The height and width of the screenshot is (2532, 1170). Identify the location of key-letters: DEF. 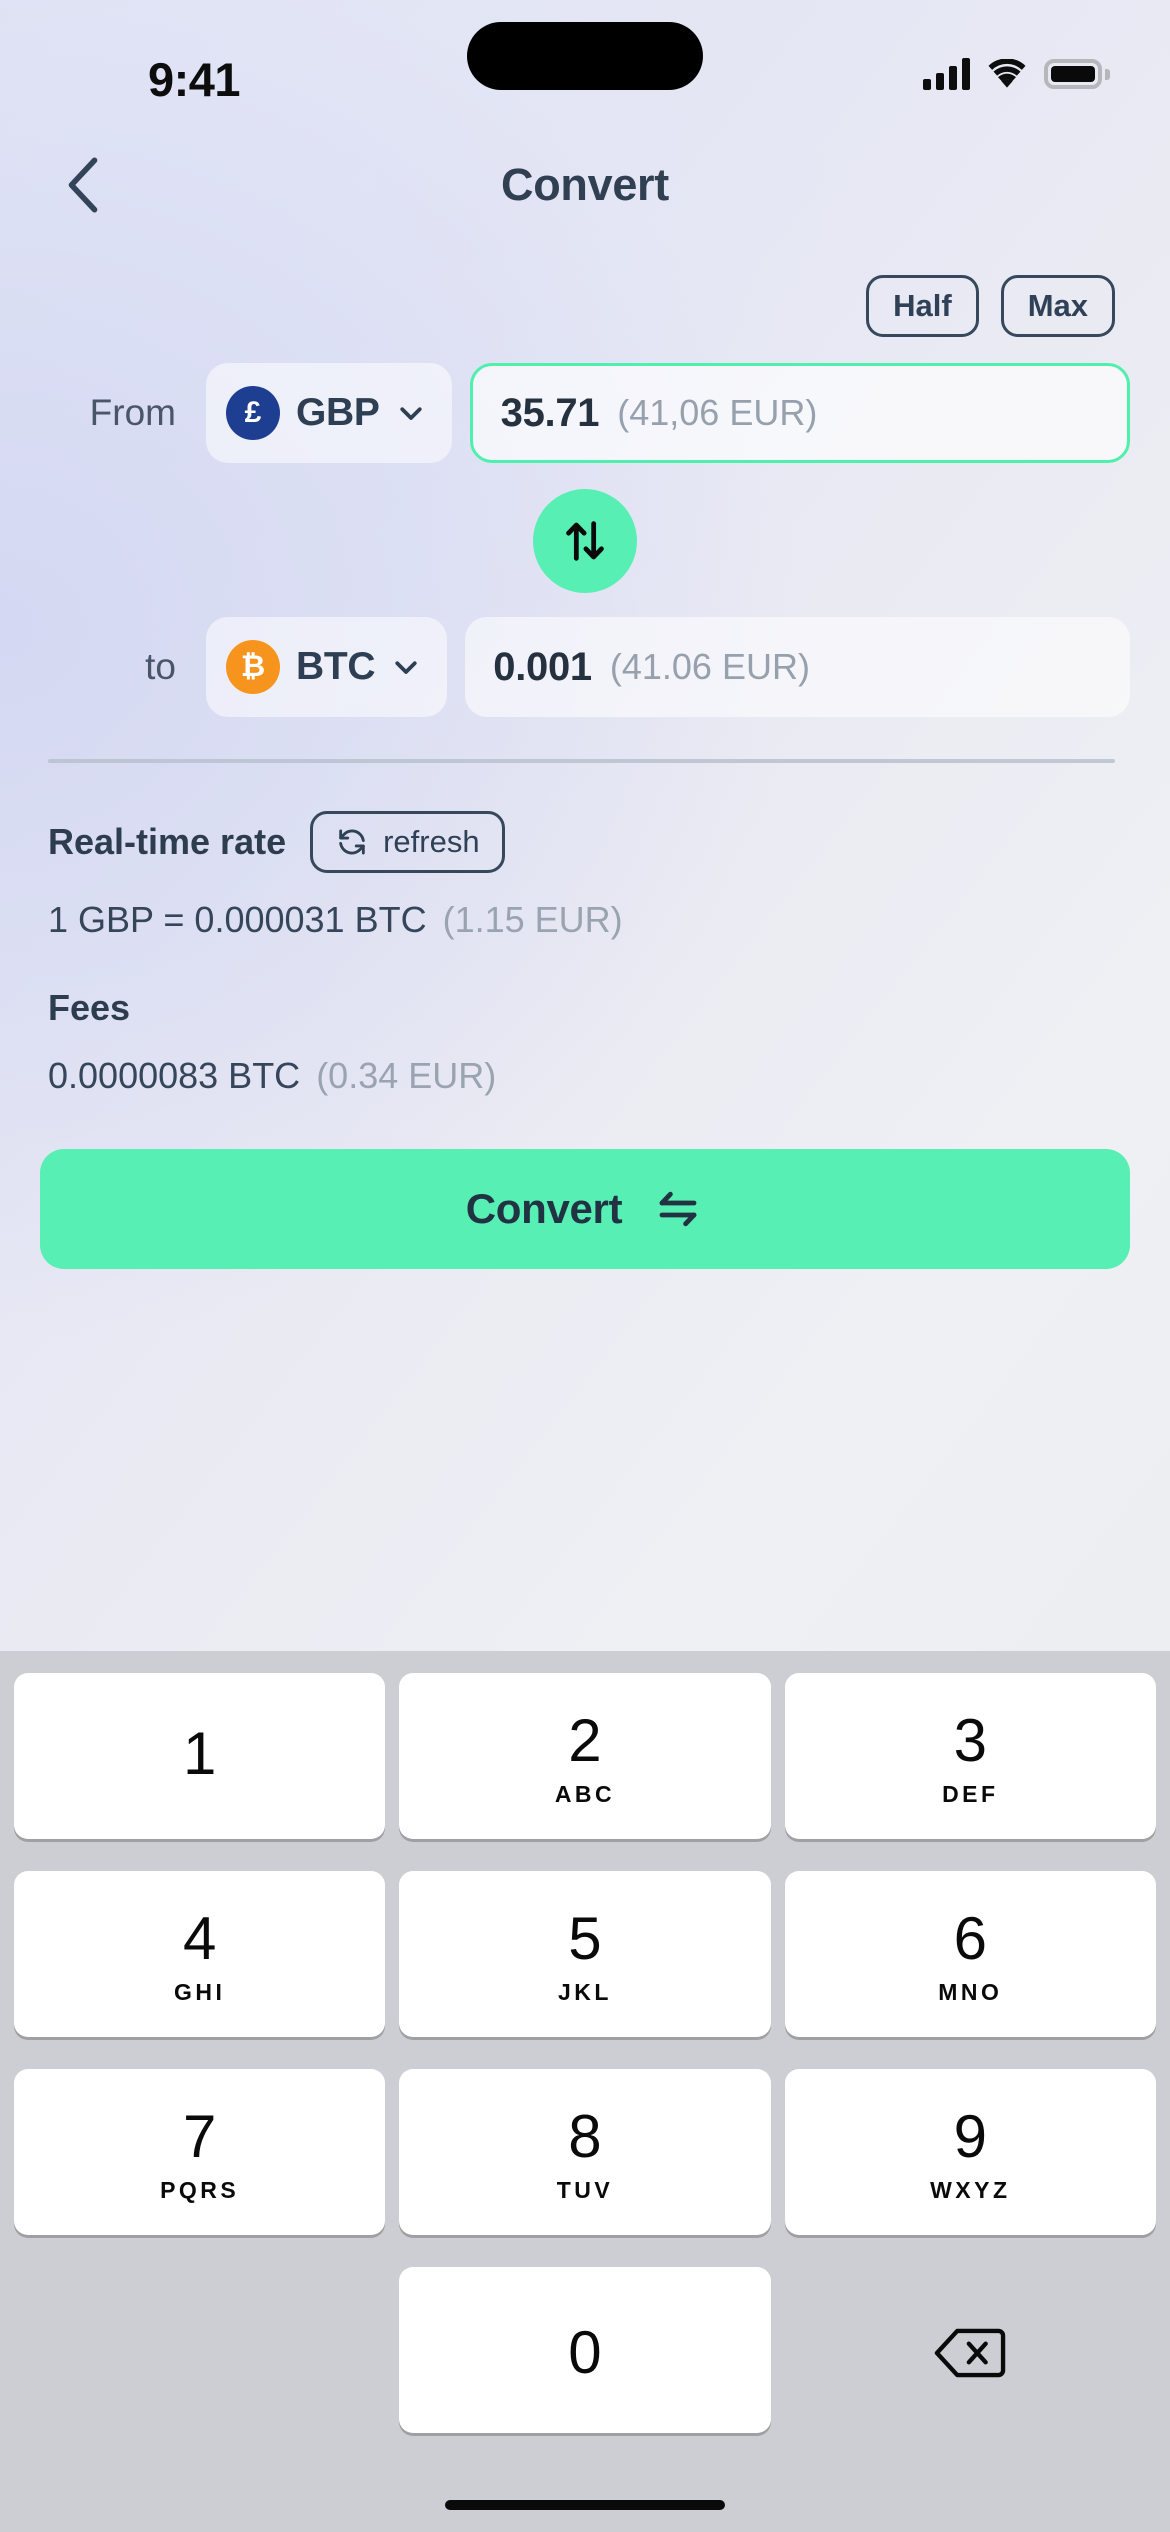
(970, 1793).